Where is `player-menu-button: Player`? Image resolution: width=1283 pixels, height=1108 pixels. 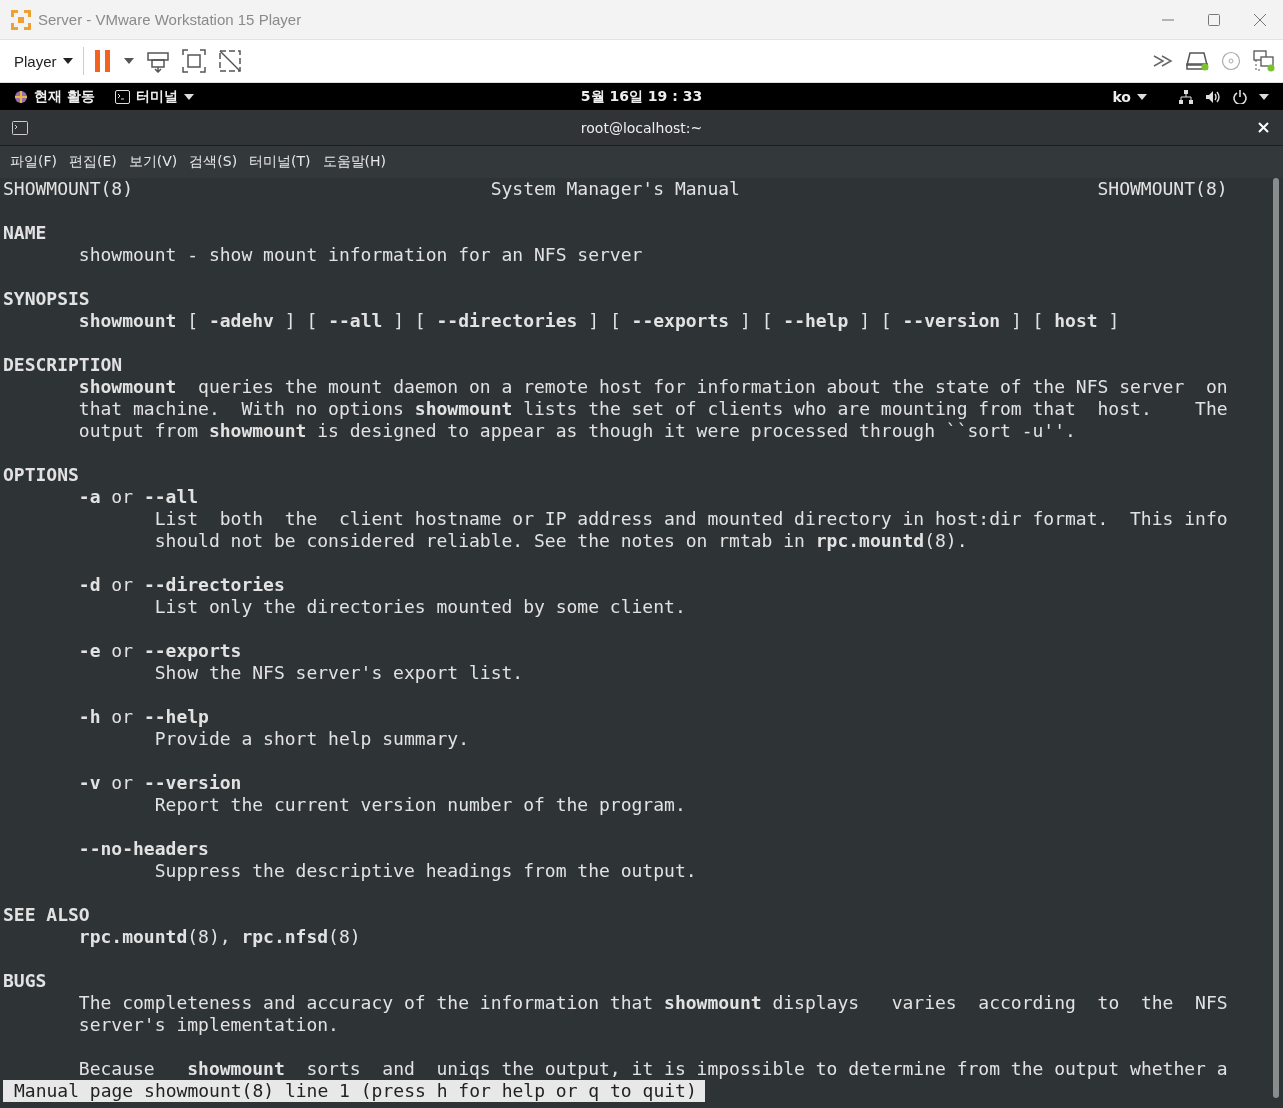
player-menu-button: Player is located at coordinates (43, 61).